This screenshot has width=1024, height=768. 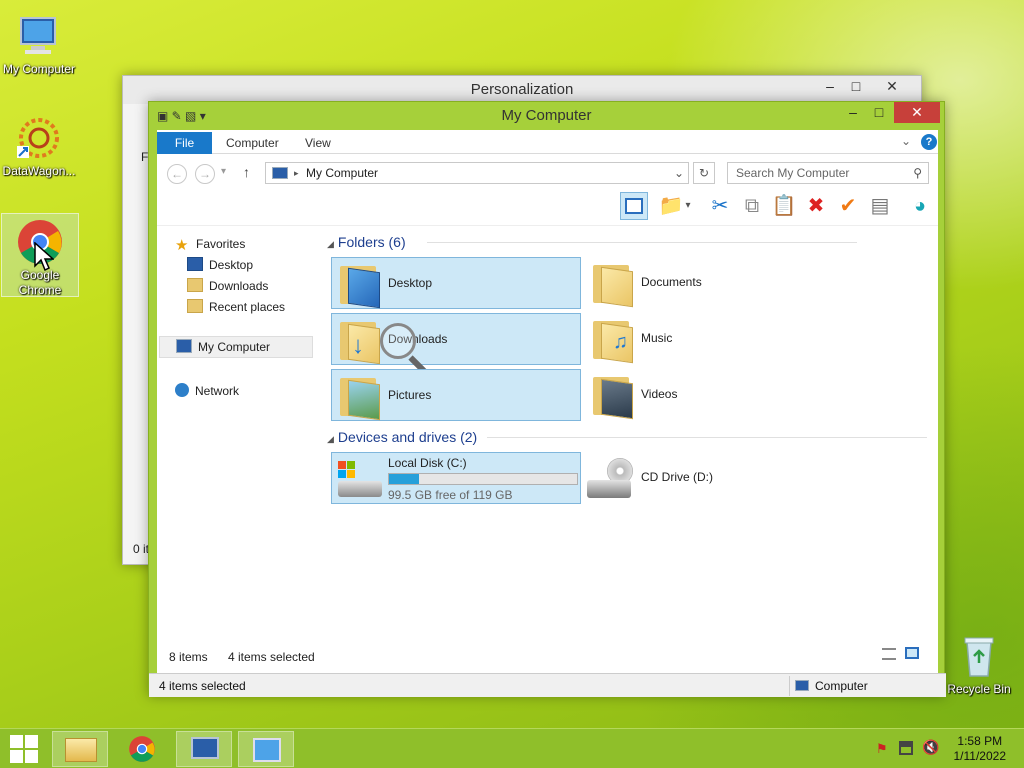 I want to click on group-header-folders: ◢ Folders (6), so click(x=592, y=242).